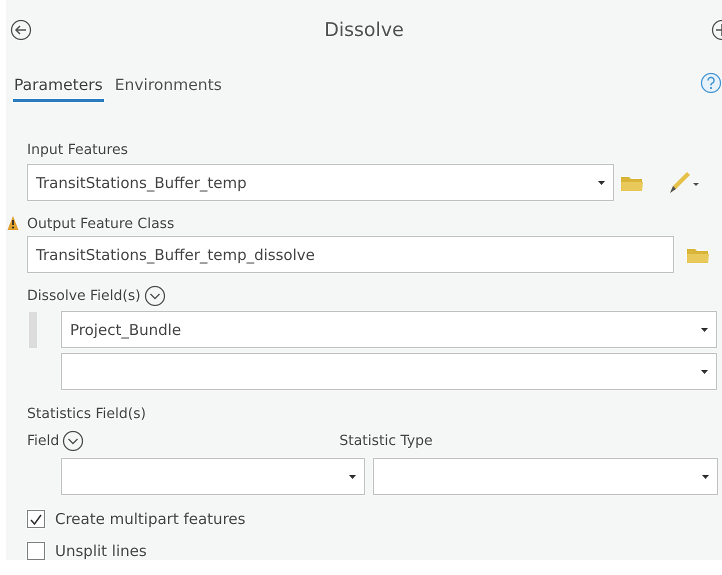 This screenshot has width=722, height=575. I want to click on help-icon, so click(711, 83).